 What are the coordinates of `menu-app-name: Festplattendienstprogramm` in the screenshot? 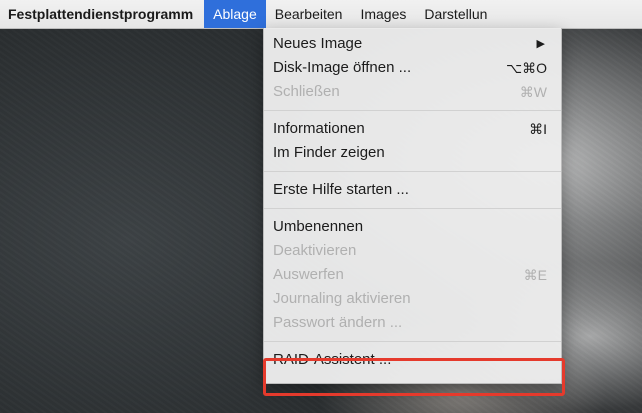 It's located at (102, 14).